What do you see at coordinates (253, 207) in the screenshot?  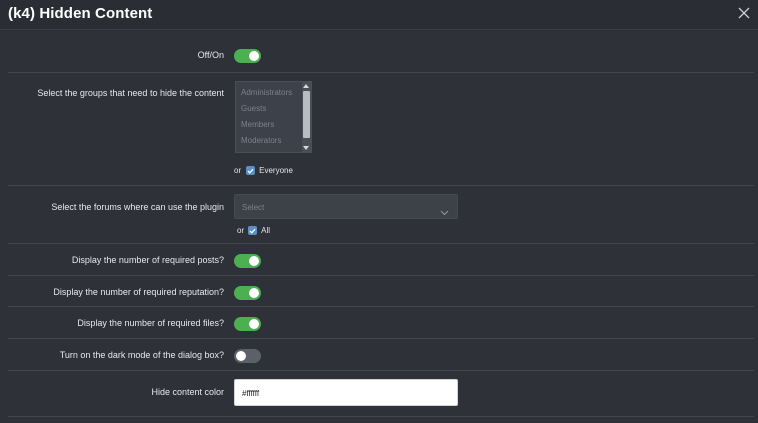 I see `forums-select-placeholder: Select` at bounding box center [253, 207].